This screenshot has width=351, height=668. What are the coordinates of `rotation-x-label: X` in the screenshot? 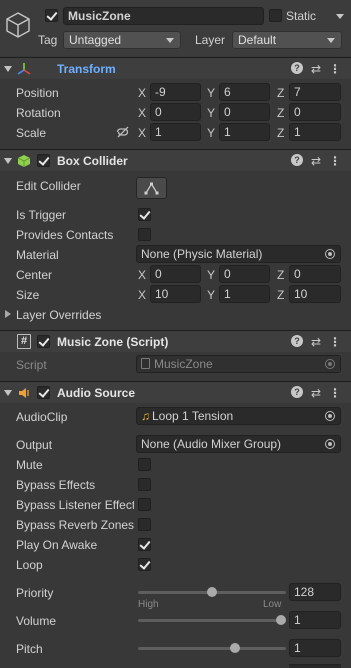 It's located at (142, 113).